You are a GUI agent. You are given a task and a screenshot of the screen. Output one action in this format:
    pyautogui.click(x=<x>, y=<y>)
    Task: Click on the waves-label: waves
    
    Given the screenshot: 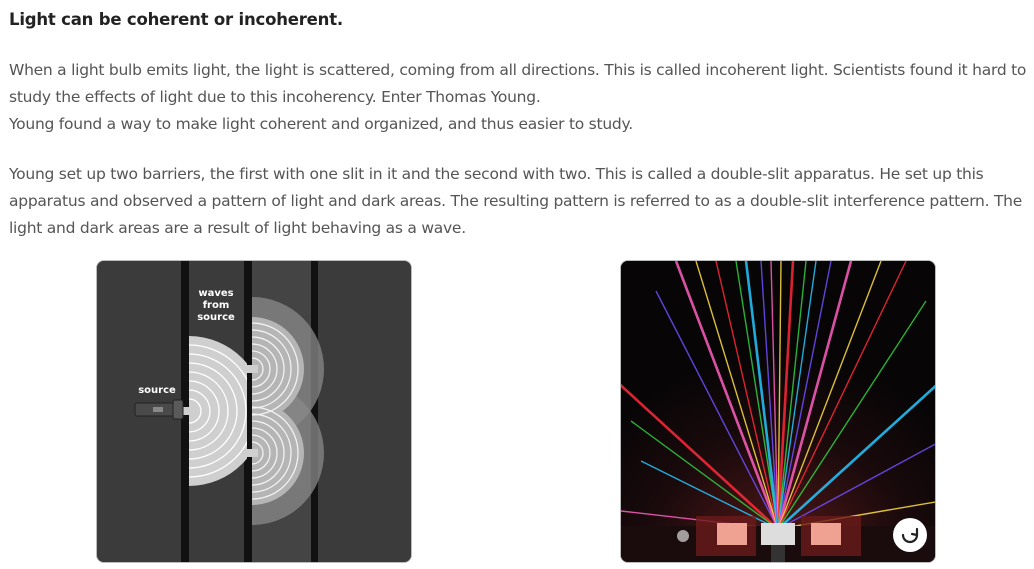 What is the action you would take?
    pyautogui.click(x=215, y=293)
    